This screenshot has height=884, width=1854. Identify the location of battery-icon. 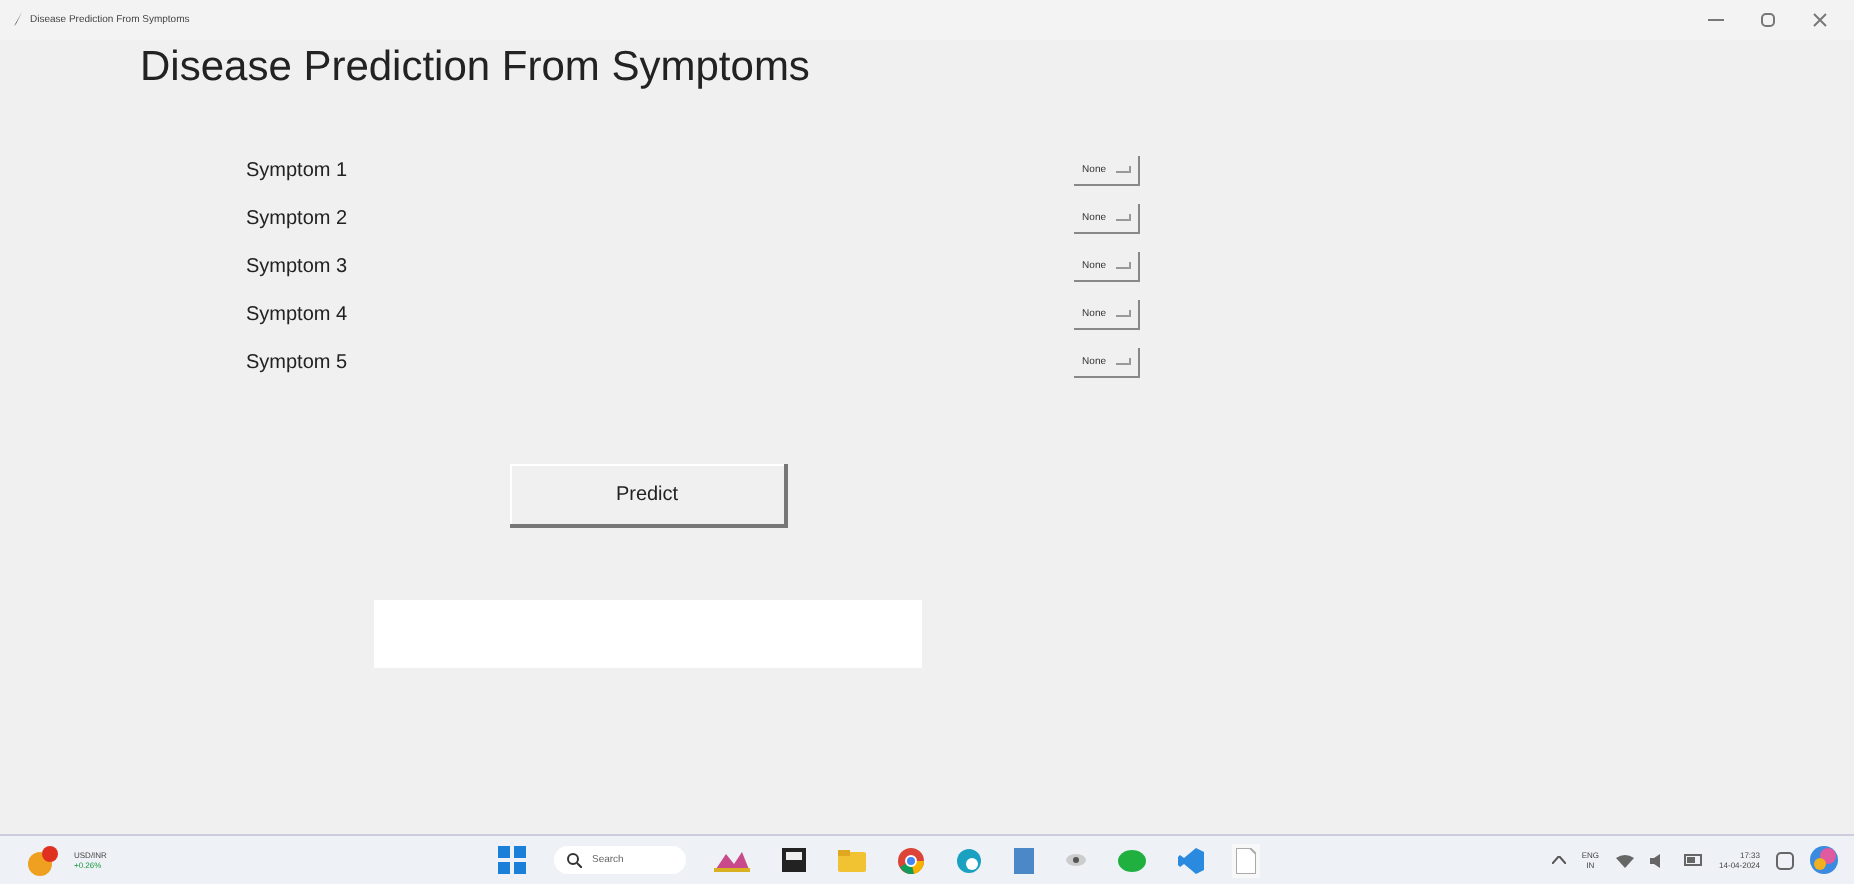
(1693, 860).